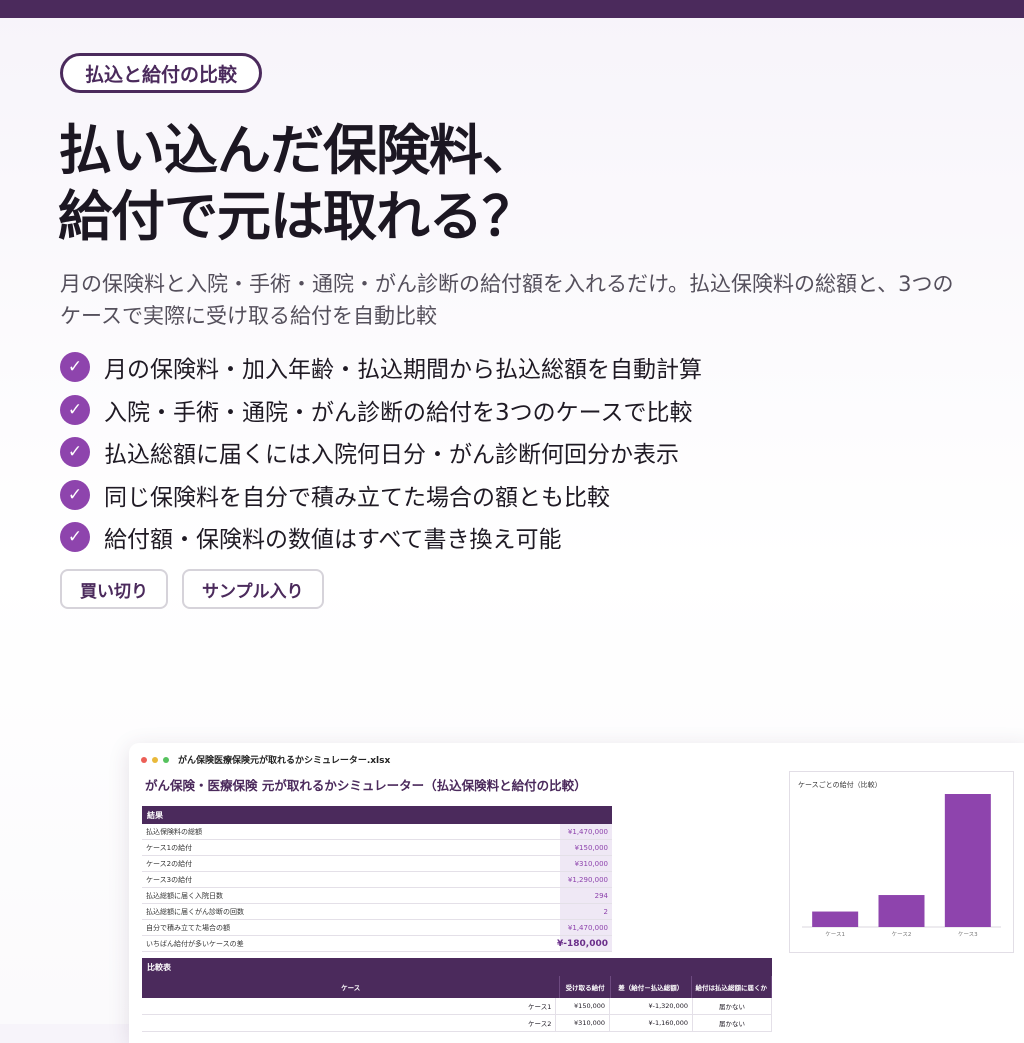 Image resolution: width=1024 pixels, height=1043 pixels. What do you see at coordinates (835, 934) in the screenshot?
I see `x-tick-label: ケース1` at bounding box center [835, 934].